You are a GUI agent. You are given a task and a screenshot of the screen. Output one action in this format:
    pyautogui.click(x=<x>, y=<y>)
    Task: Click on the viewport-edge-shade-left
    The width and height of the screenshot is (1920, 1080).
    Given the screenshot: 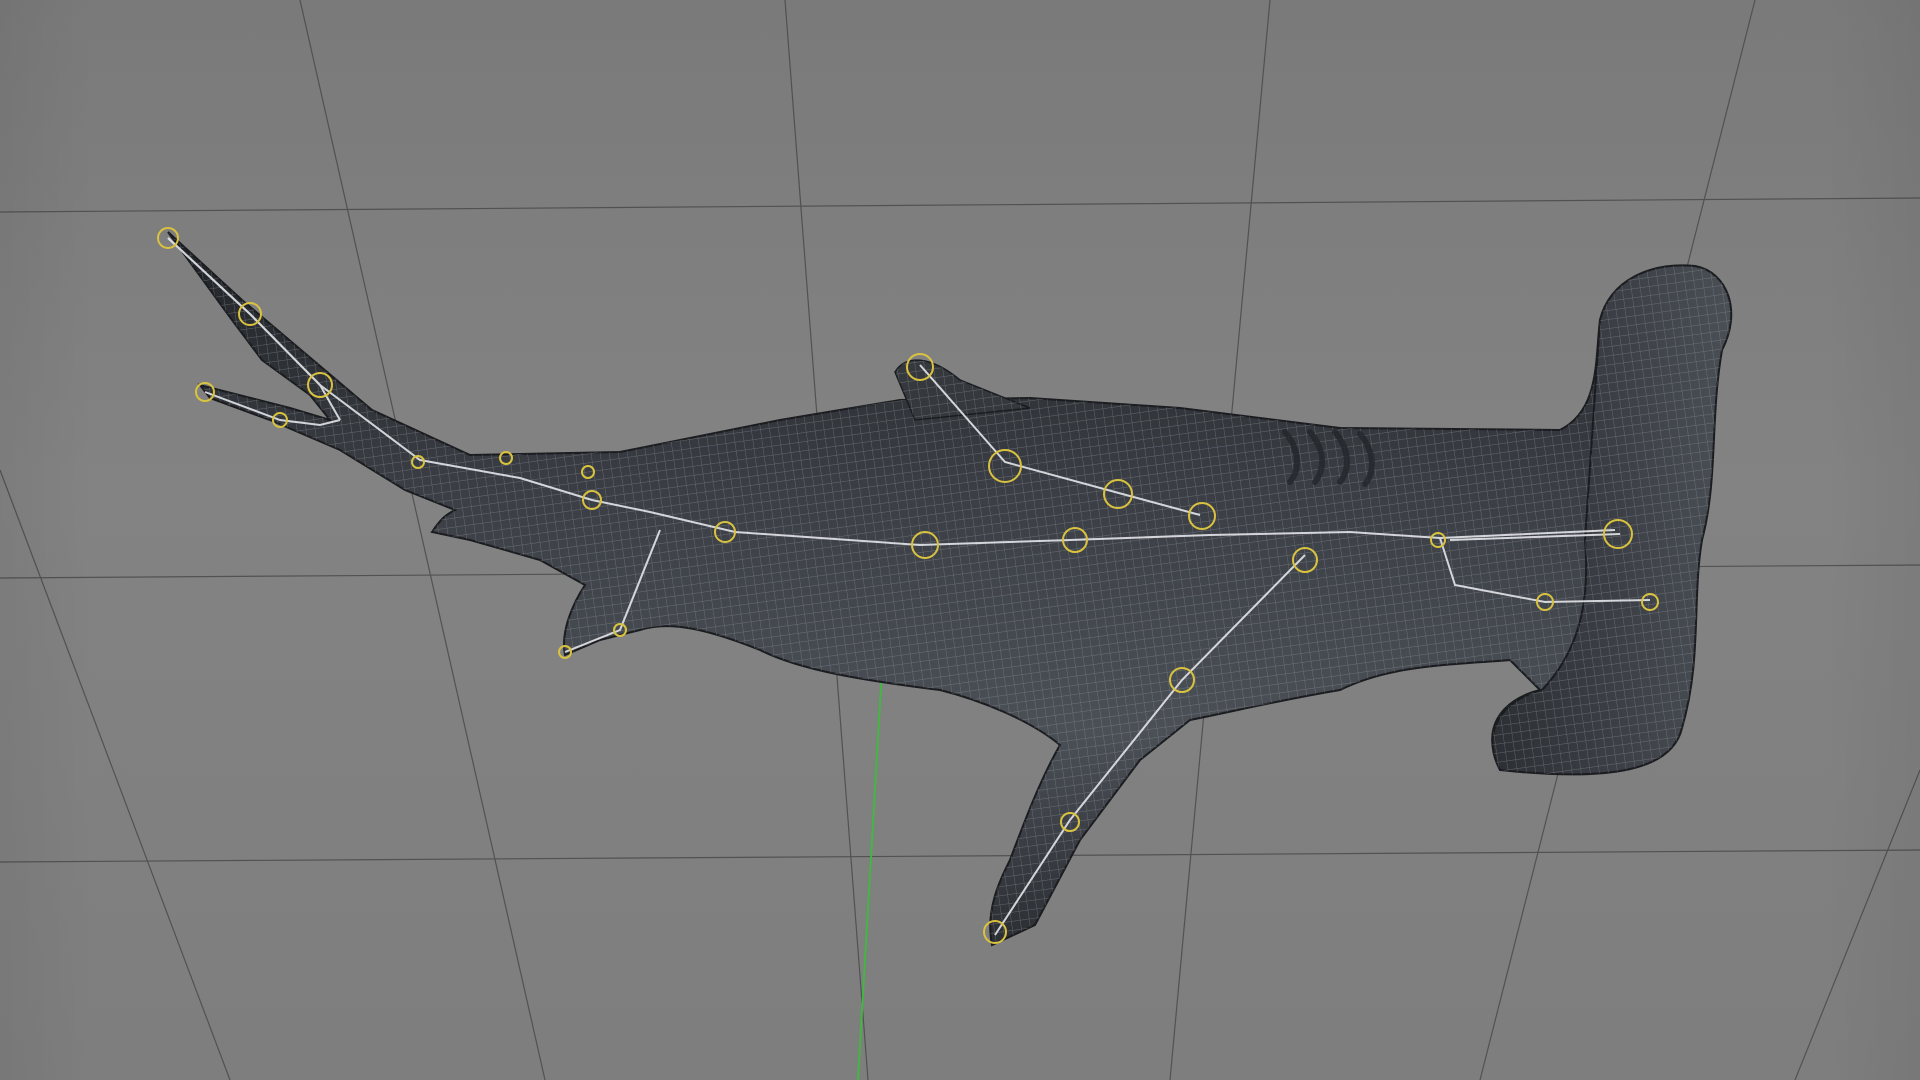 What is the action you would take?
    pyautogui.click(x=48, y=540)
    